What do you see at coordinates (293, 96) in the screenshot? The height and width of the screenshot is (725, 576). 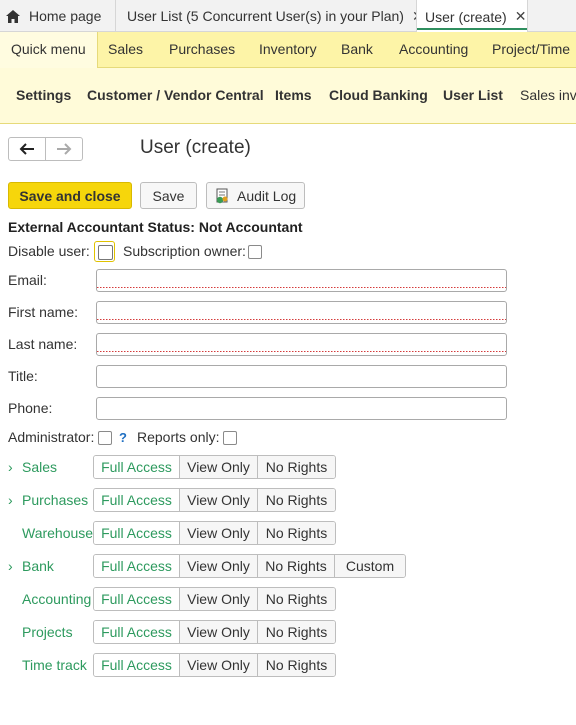 I see `submenu-items: Items` at bounding box center [293, 96].